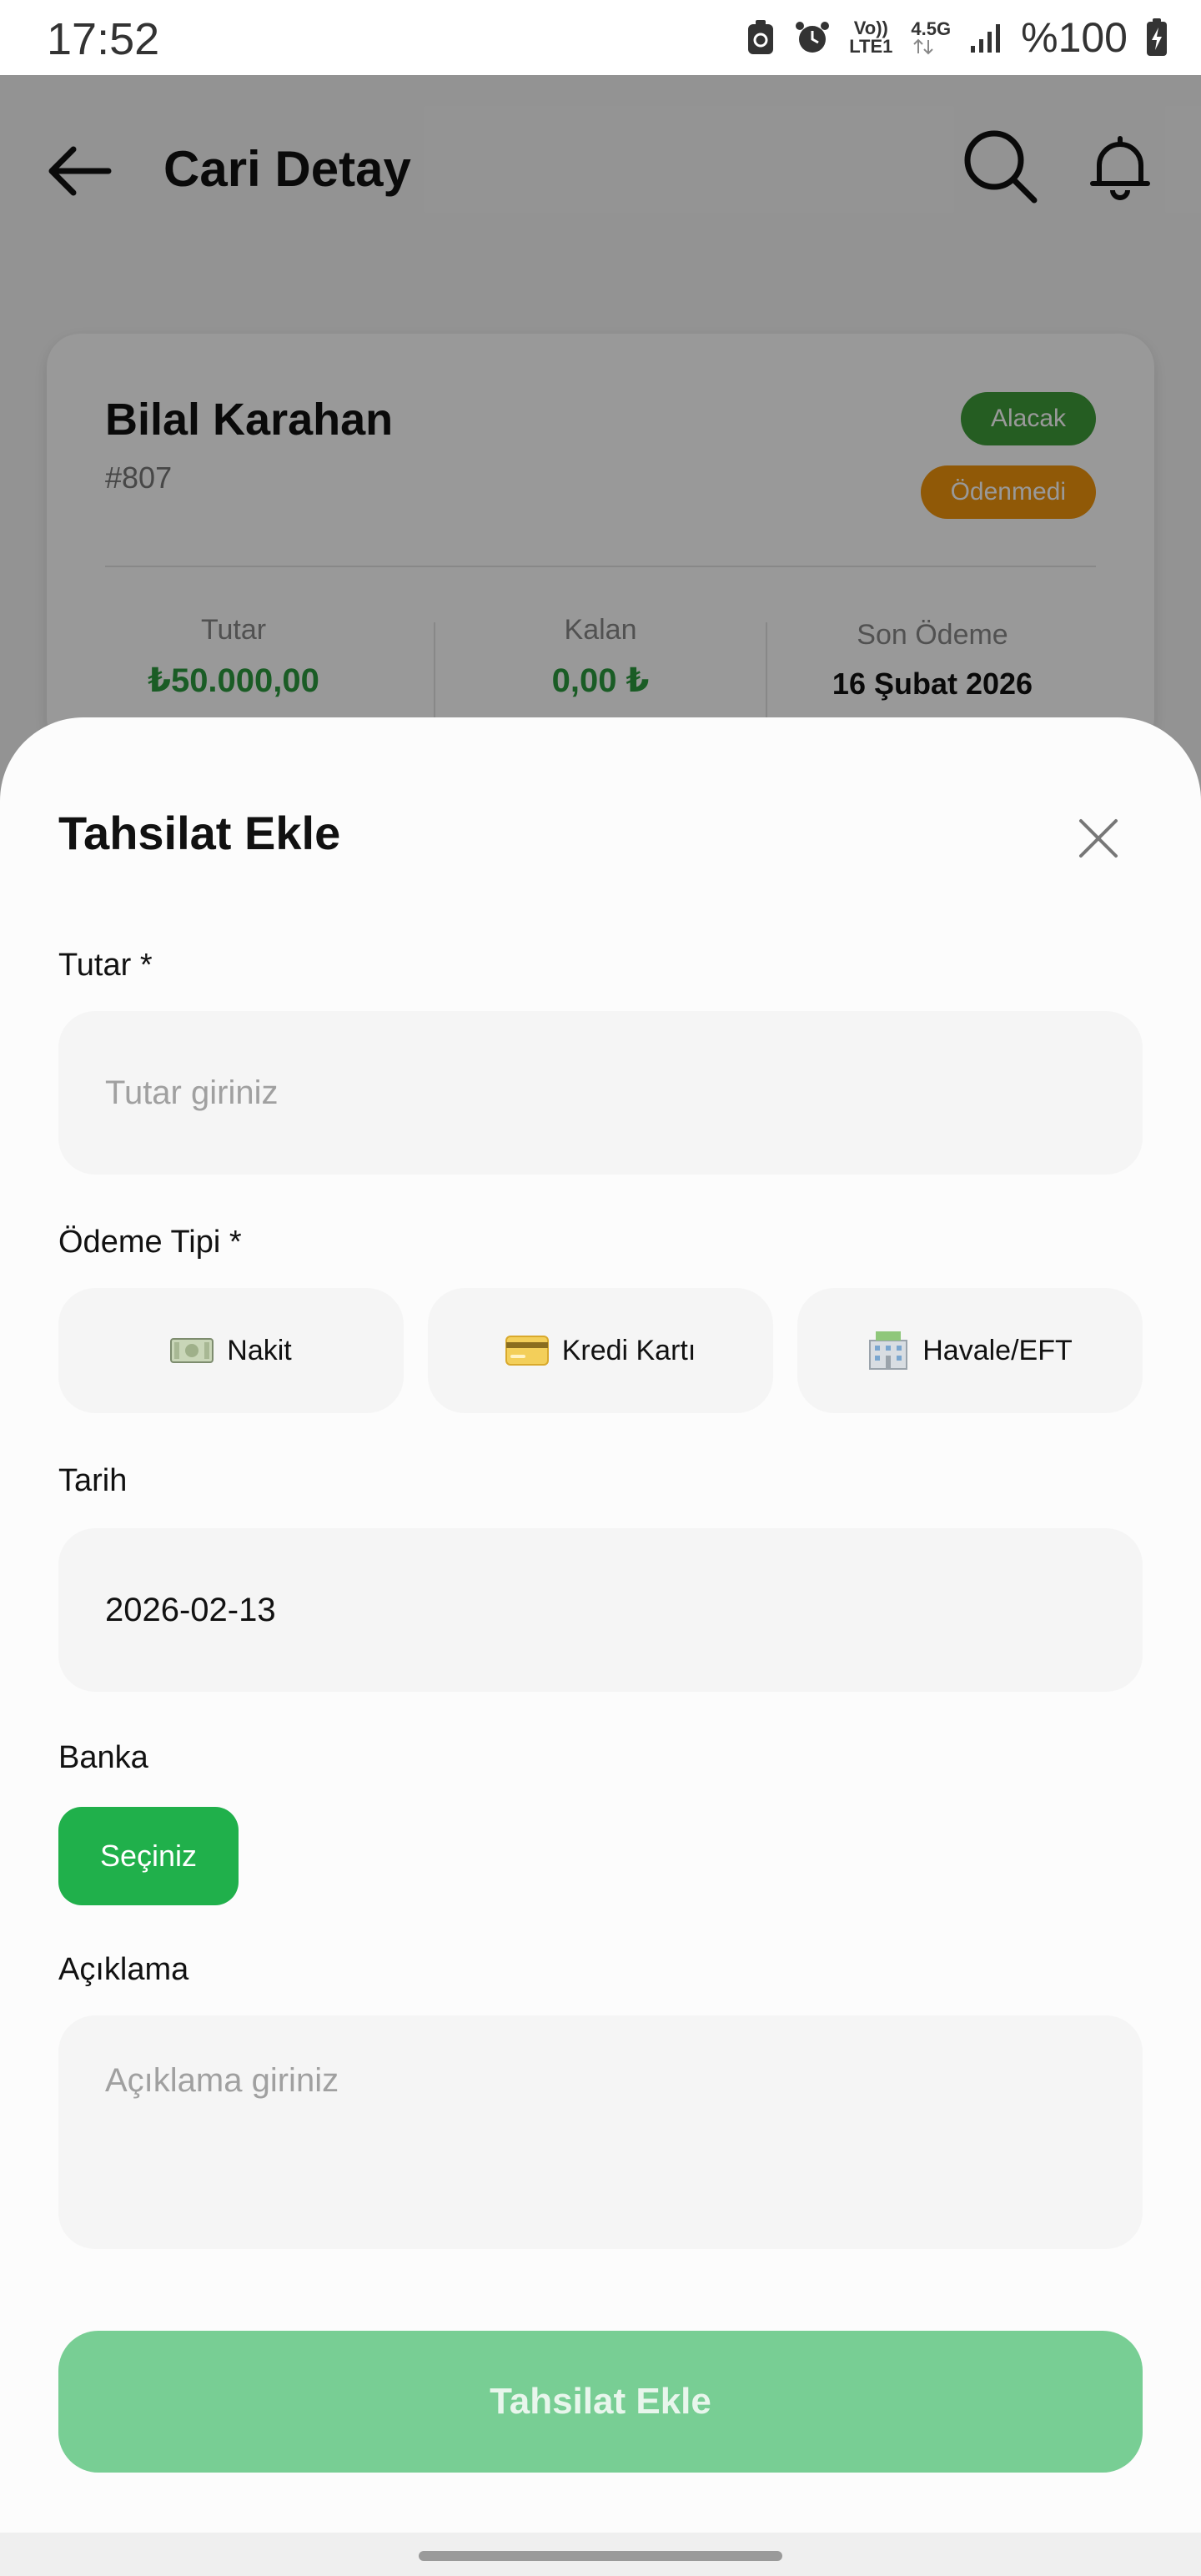  I want to click on payment-option-credit-card: Kredi Kartı, so click(601, 1350).